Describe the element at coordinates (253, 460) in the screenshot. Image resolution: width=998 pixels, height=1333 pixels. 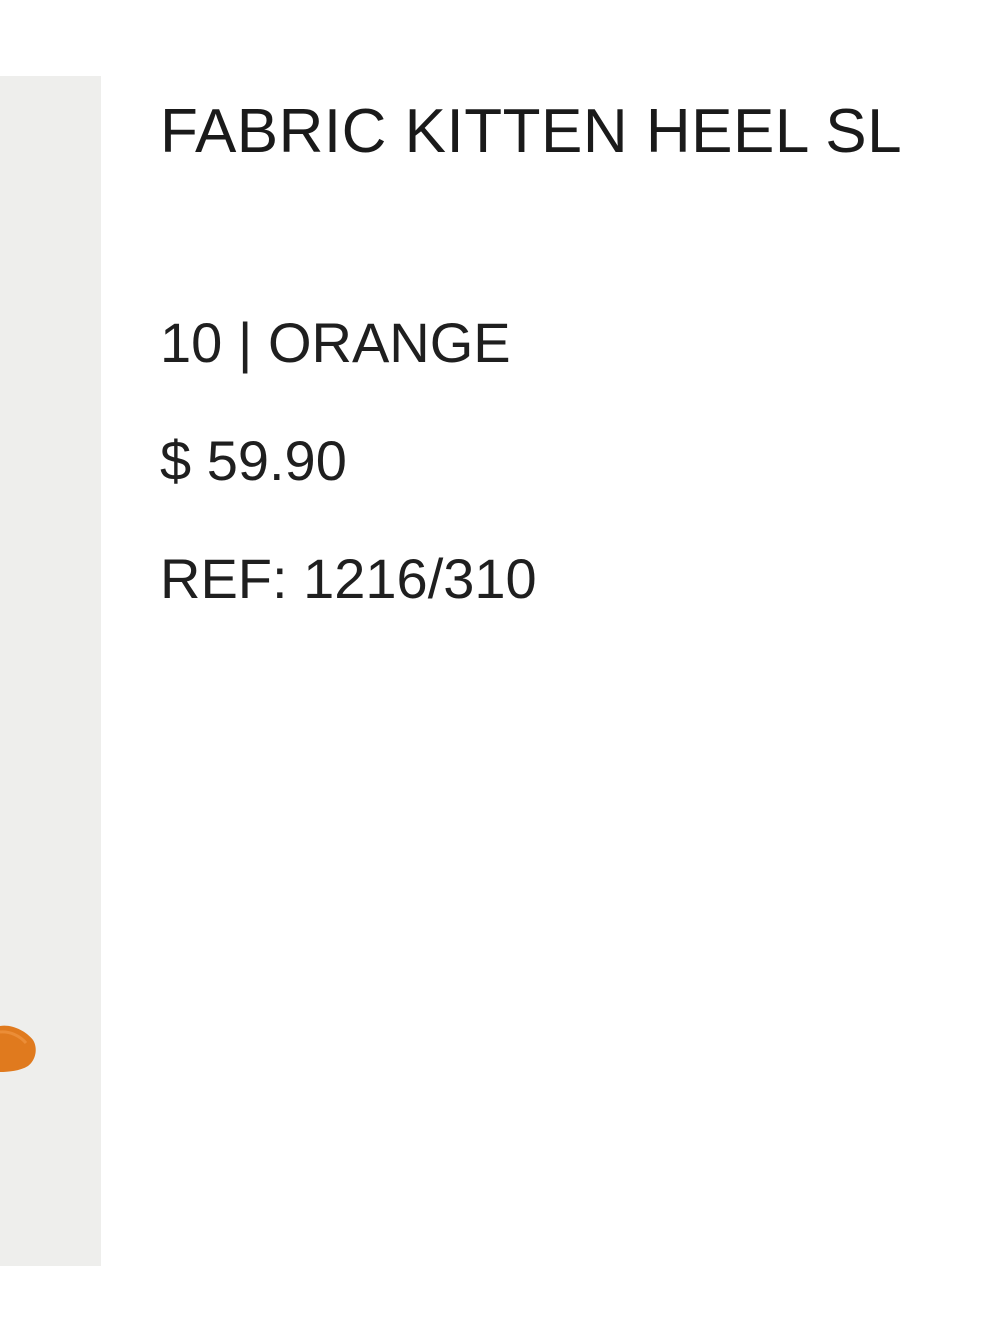
I see `product-price: $ 59.90` at that location.